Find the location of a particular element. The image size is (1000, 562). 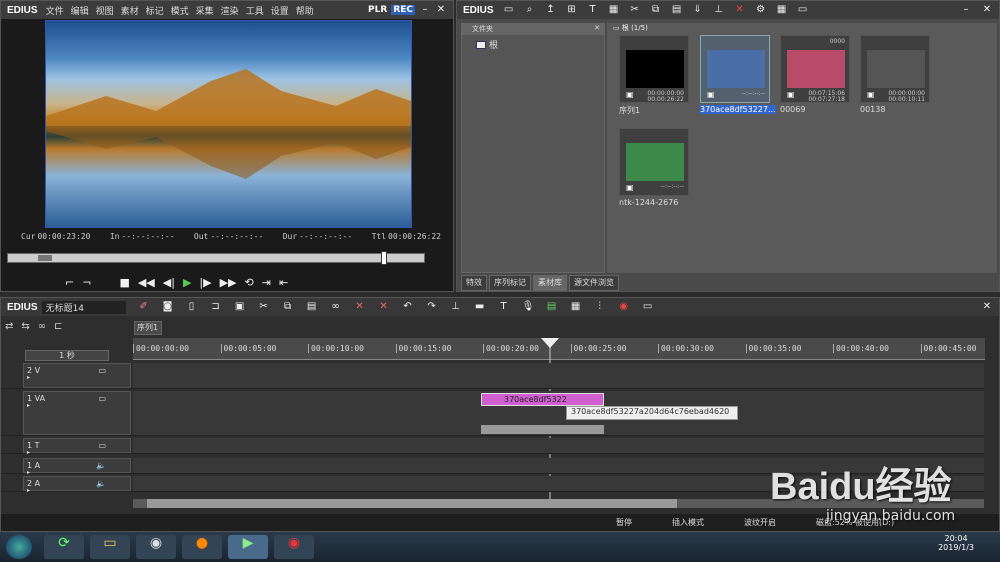

project-name: 无标题14 is located at coordinates (83, 307).